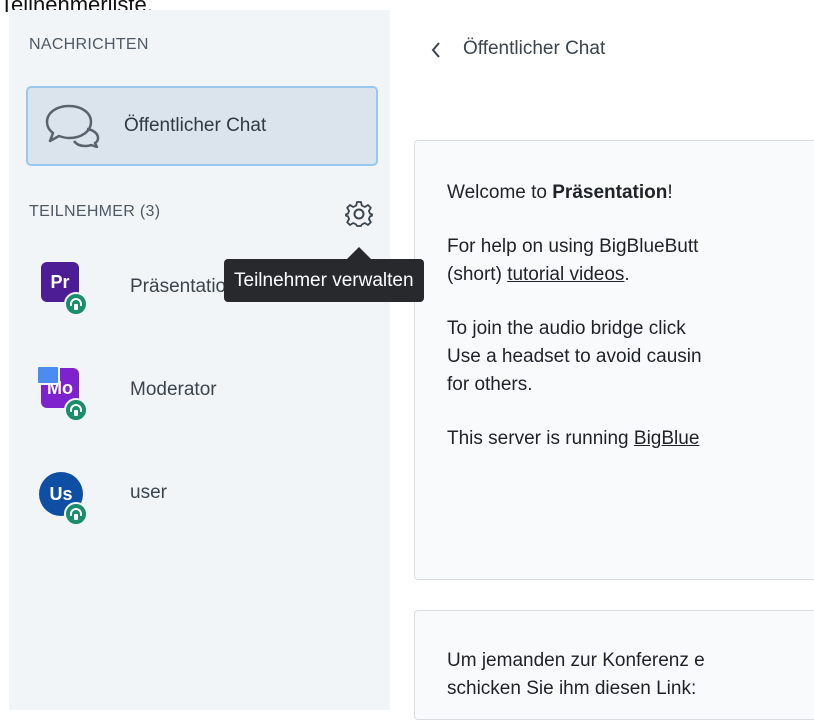 The width and height of the screenshot is (814, 720). Describe the element at coordinates (490, 384) in the screenshot. I see `others-line: for others.` at that location.